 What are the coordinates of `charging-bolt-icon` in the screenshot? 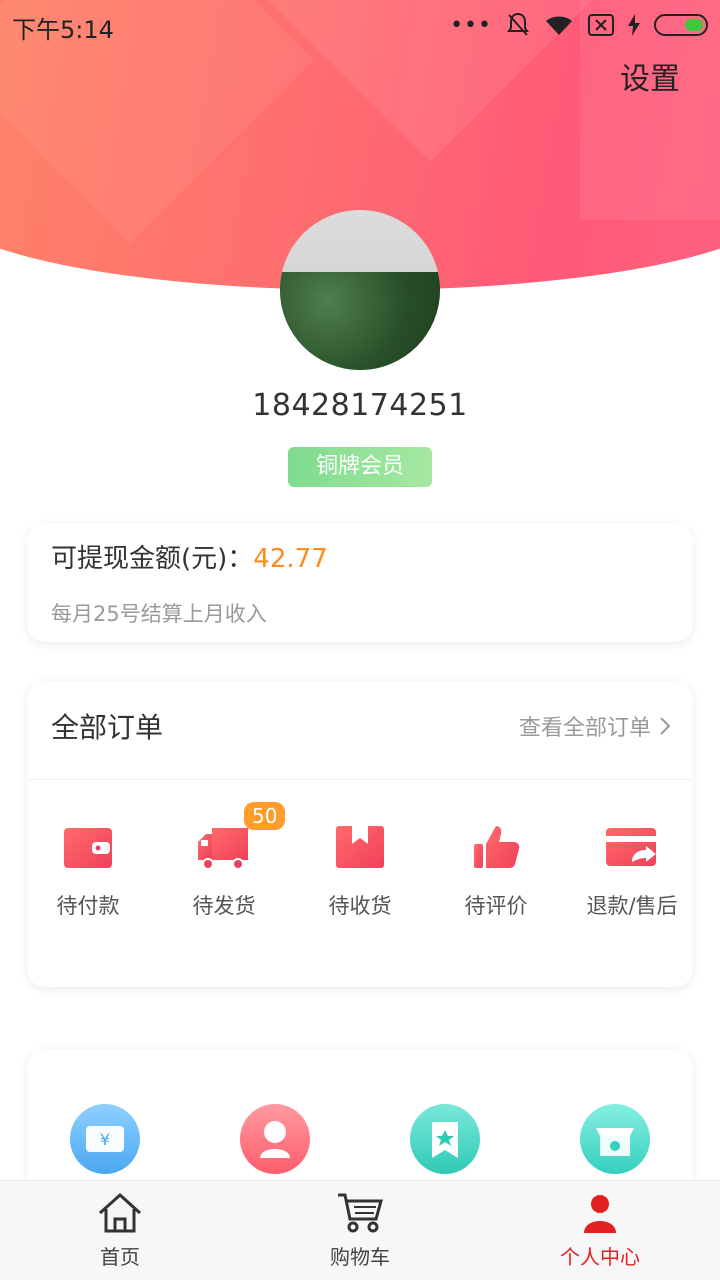 It's located at (634, 25).